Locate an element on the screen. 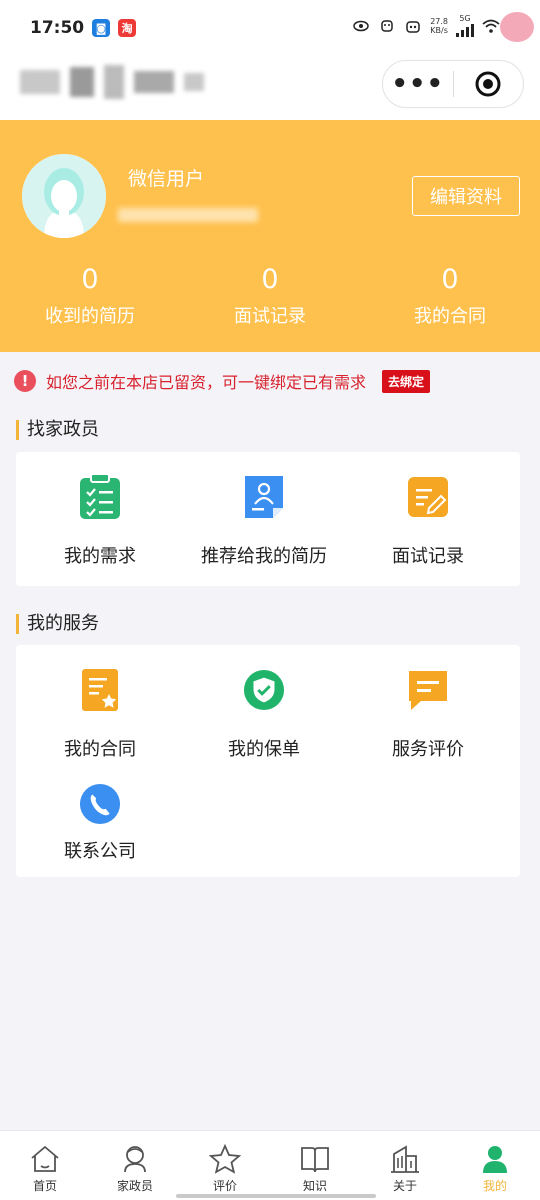  tab-mine: 我的 is located at coordinates (495, 1165).